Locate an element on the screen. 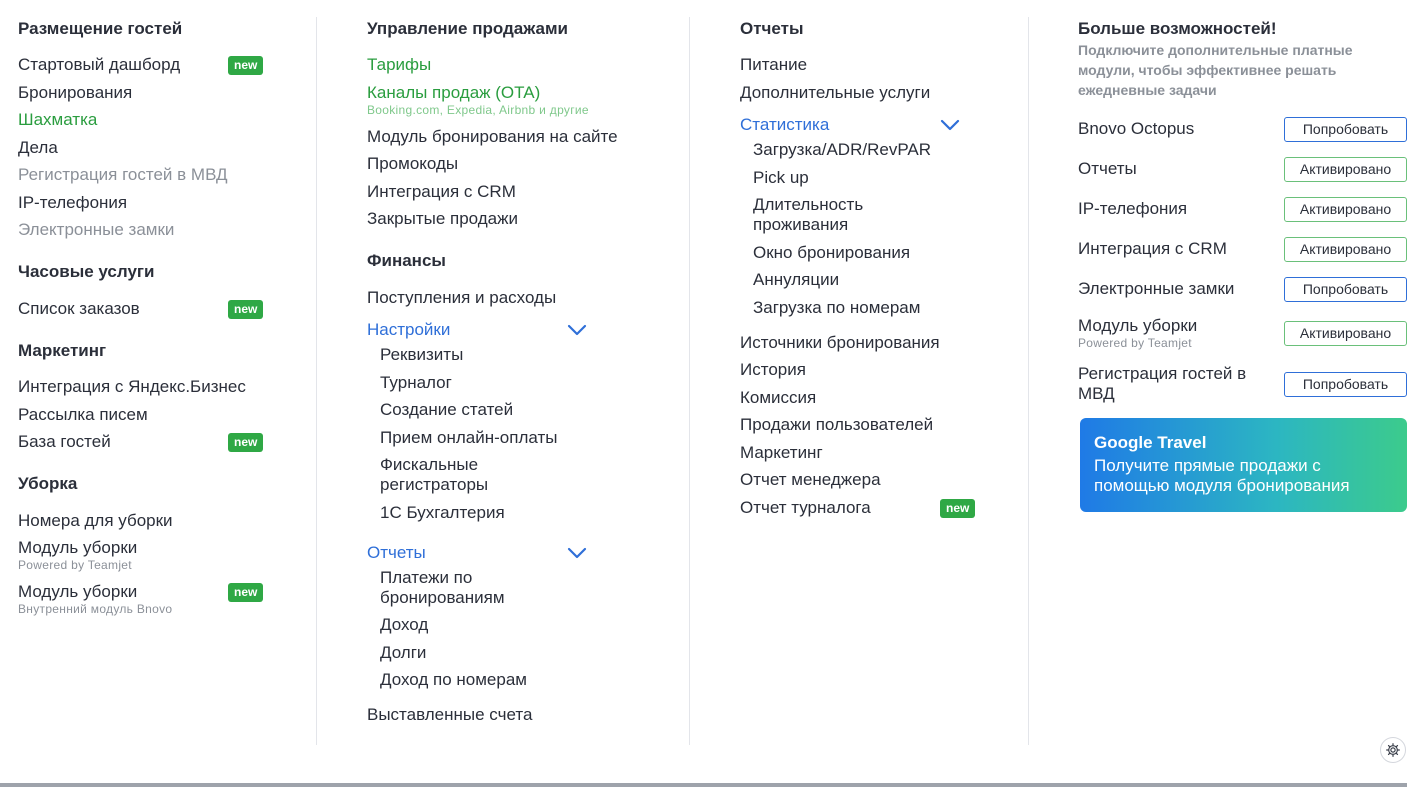  module-name: Отчеты is located at coordinates (1107, 168).